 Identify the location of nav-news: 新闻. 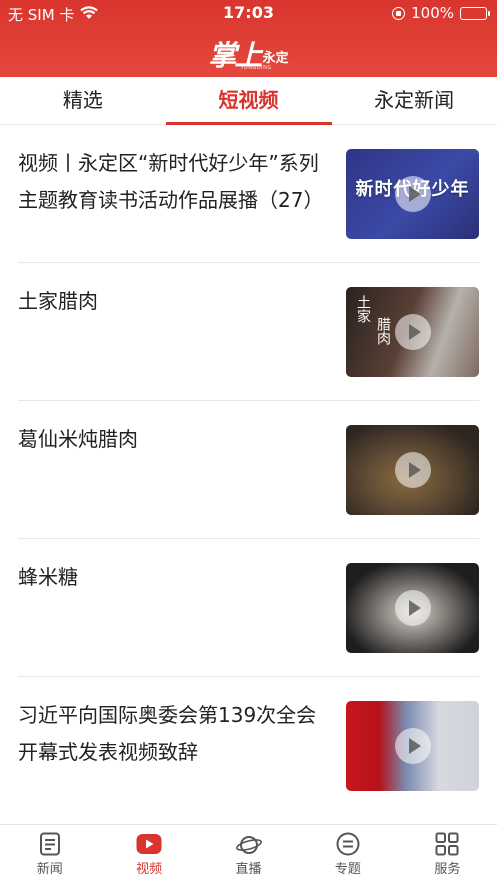
(49, 854).